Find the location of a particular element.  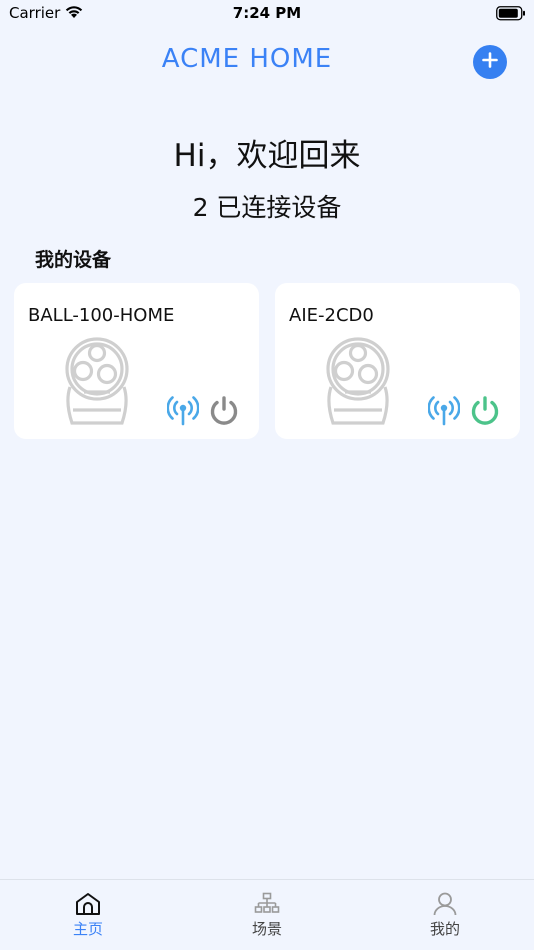

scene-icon is located at coordinates (267, 906).